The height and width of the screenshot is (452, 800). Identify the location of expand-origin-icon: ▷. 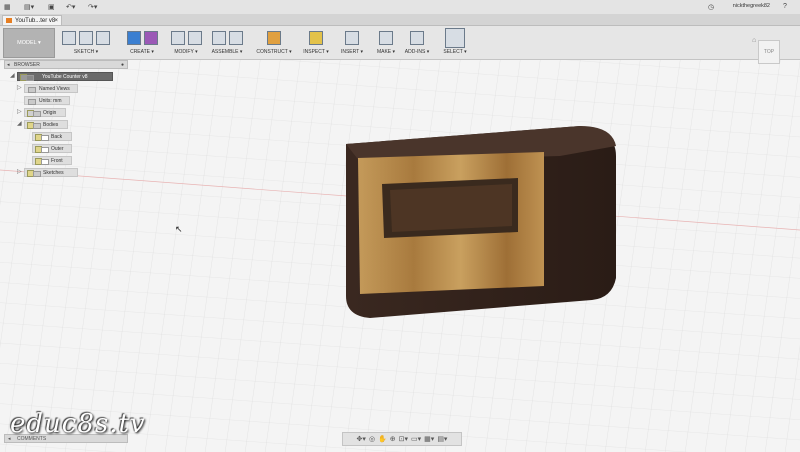
(19, 111).